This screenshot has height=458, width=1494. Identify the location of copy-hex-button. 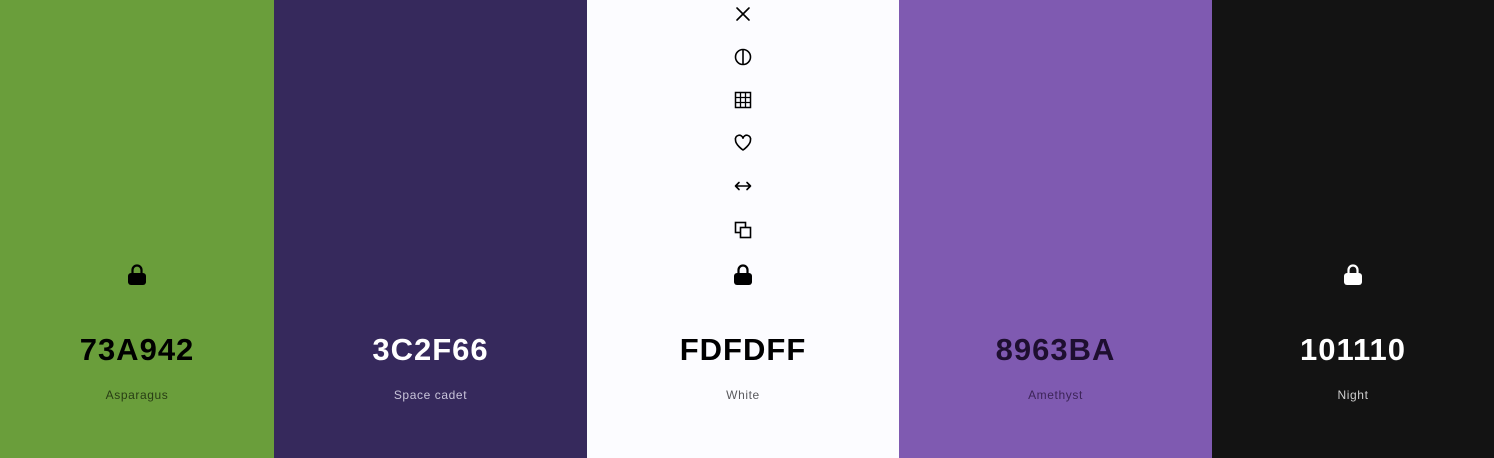
(743, 230).